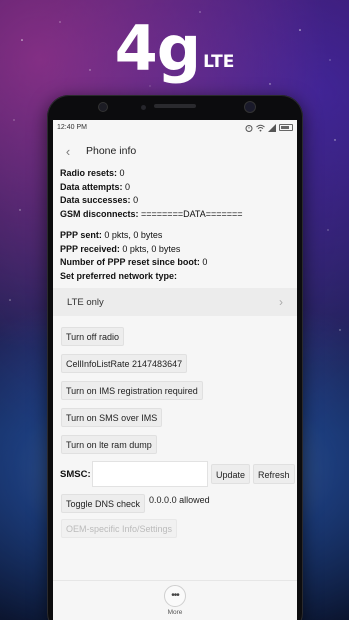  Describe the element at coordinates (91, 186) in the screenshot. I see `data-attempts-label: Data attempts:` at that location.